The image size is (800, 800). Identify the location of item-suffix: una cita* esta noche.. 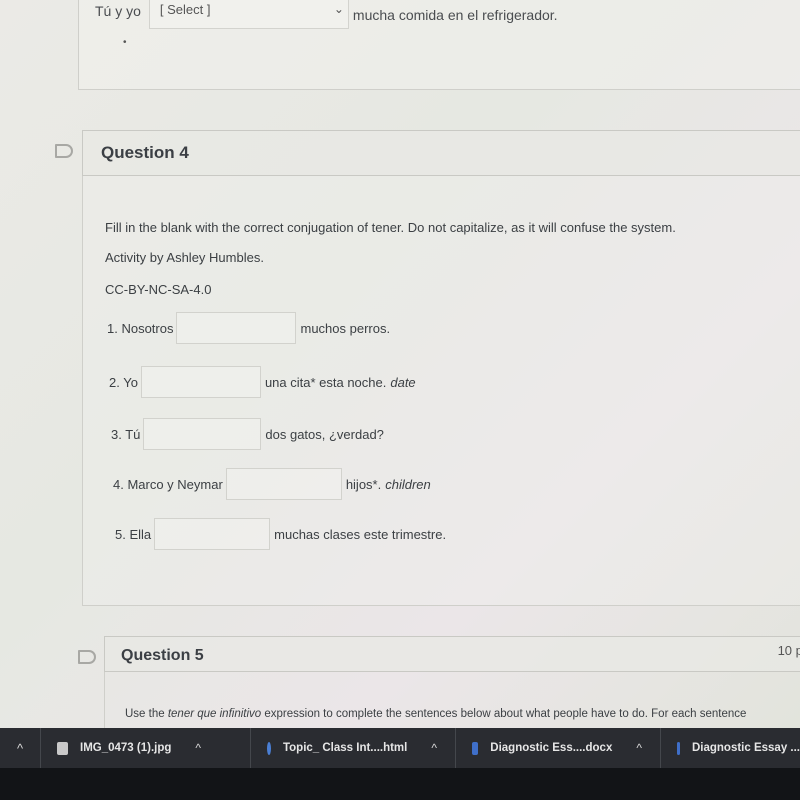
(325, 382).